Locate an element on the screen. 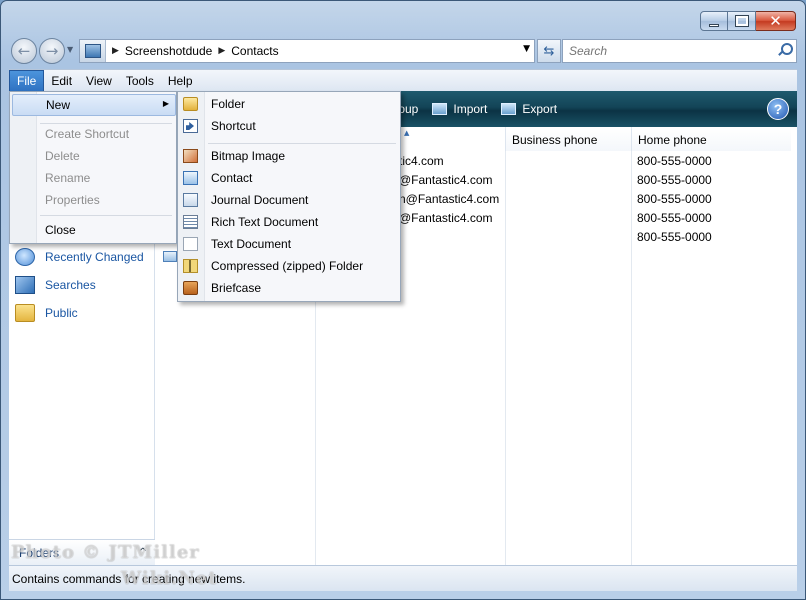 The image size is (806, 600). email-cell: tic4.com is located at coordinates (421, 161).